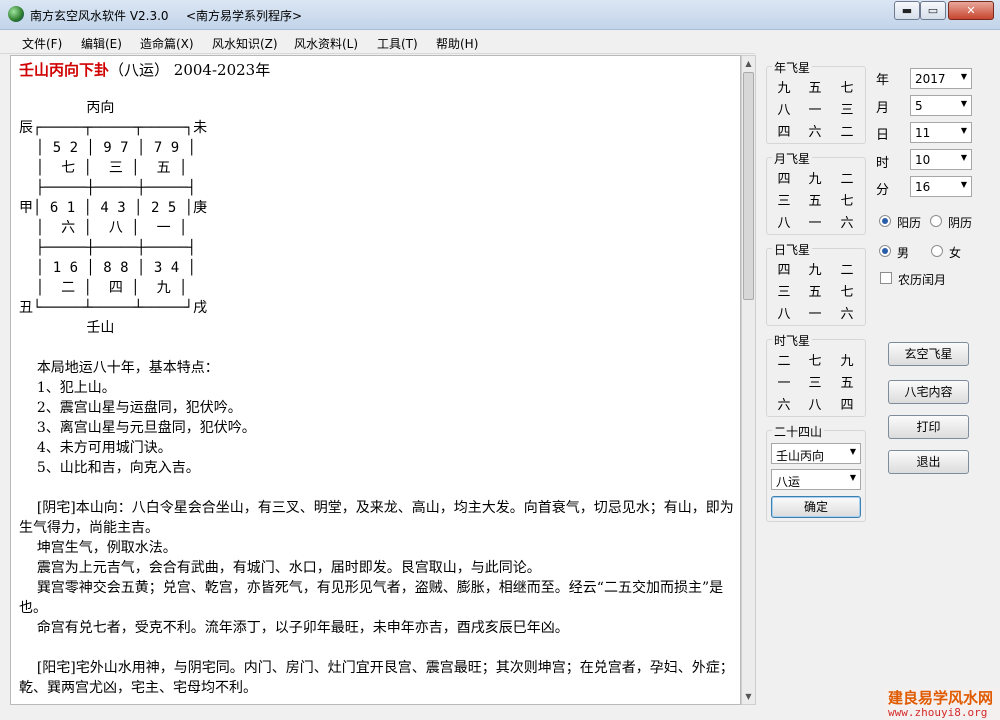 This screenshot has height=720, width=1000. I want to click on hour-star-cell: 四, so click(847, 405).